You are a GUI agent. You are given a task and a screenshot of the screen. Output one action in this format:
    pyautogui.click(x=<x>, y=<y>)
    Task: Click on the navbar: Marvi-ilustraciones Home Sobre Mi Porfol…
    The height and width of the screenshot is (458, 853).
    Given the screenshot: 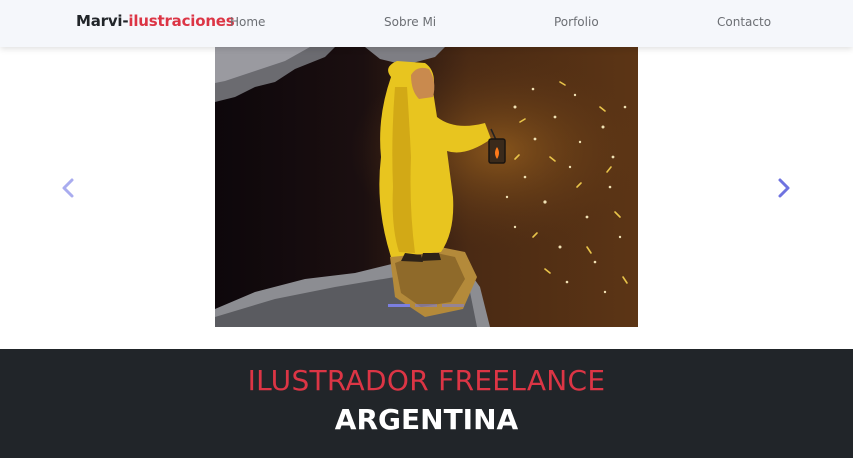 What is the action you would take?
    pyautogui.click(x=426, y=23)
    